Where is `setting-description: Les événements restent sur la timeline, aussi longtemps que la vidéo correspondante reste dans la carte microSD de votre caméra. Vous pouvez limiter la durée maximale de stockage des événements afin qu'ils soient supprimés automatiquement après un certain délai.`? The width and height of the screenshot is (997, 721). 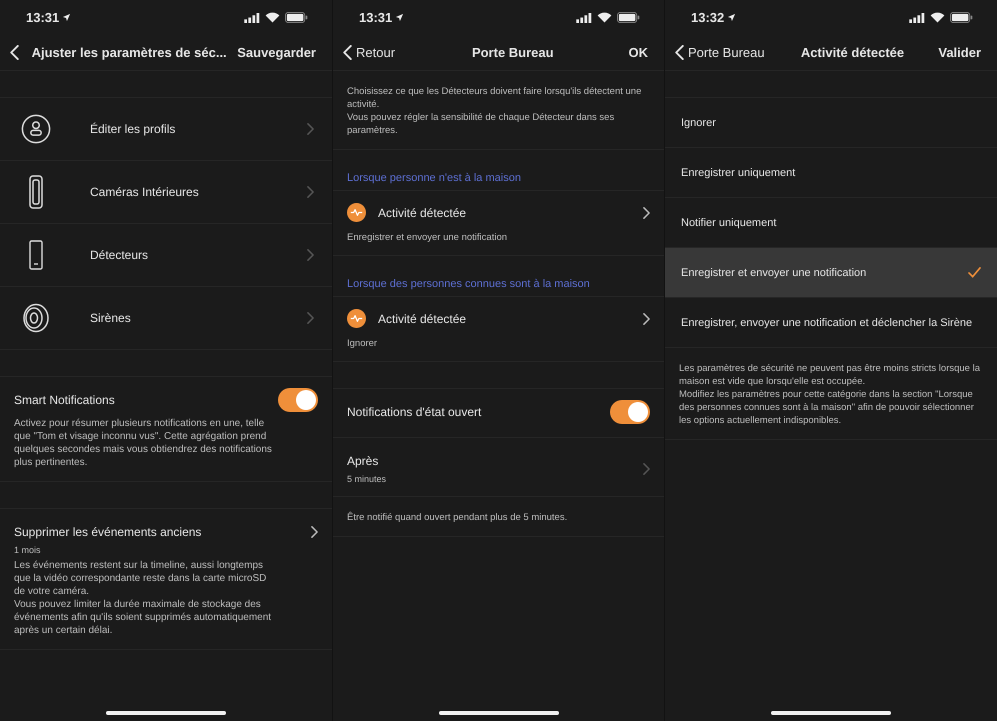
setting-description: Les événements restent sur la timeline, aussi longtemps que la vidéo correspondante reste dans la carte microSD de votre caméra. Vous pouvez limiter la durée maximale de stockage des événements afin qu'ils soient supprimés automatiquement après un certain délai. is located at coordinates (143, 598).